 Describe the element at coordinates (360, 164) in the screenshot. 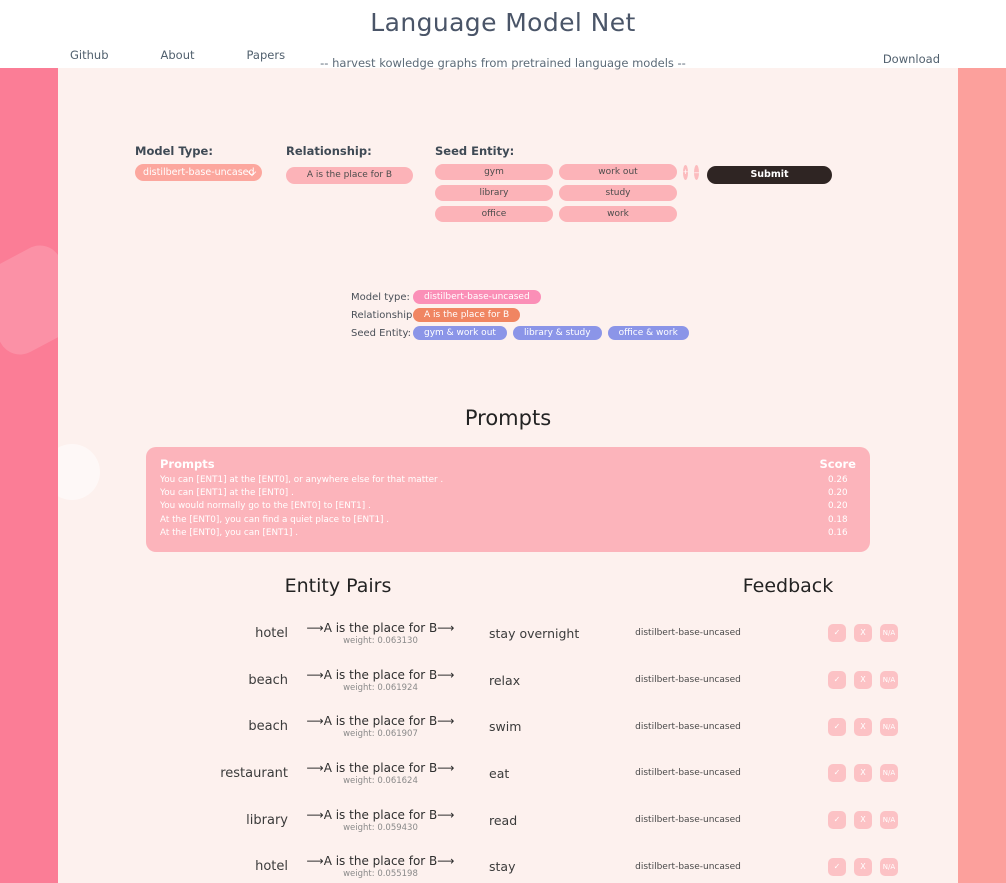

I see `relationship-field: Relationship:` at that location.